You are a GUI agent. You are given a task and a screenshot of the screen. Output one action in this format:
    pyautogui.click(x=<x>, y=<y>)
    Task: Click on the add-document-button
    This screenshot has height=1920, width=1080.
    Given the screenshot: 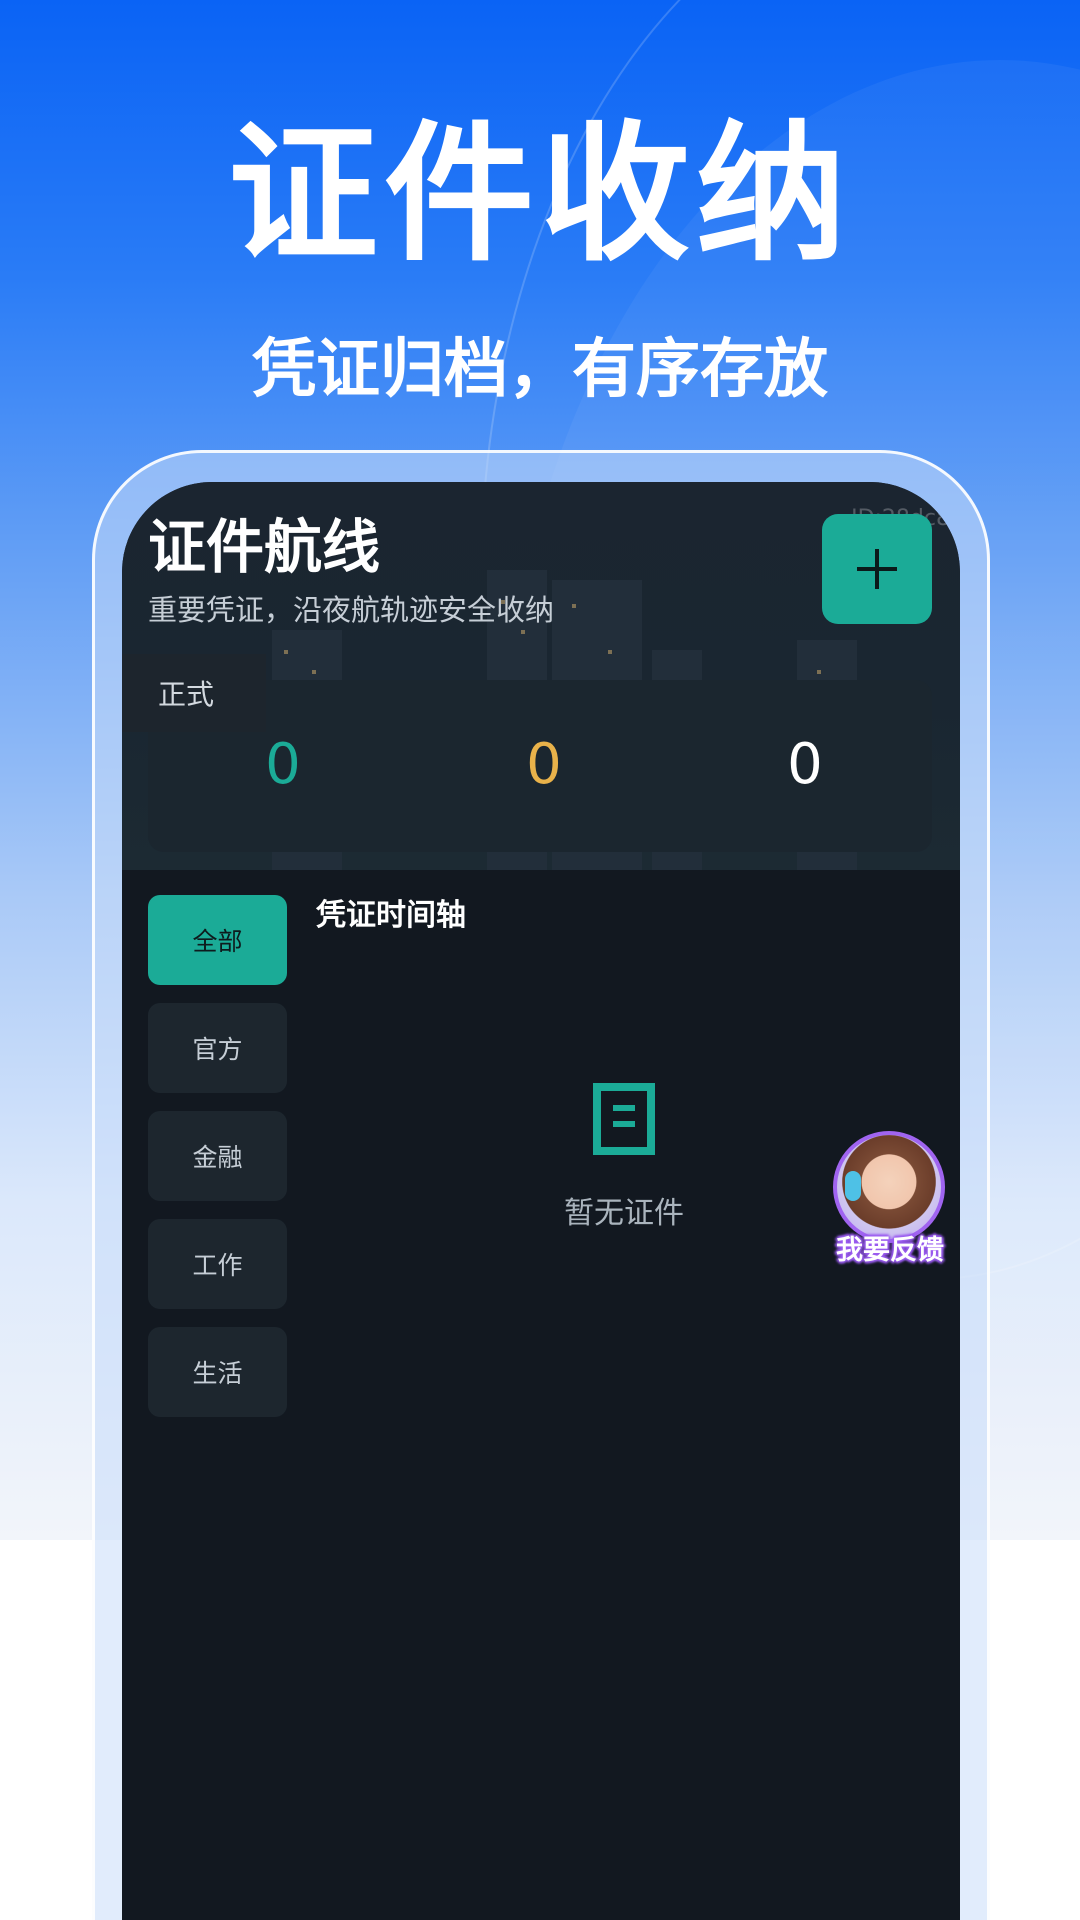 What is the action you would take?
    pyautogui.click(x=877, y=569)
    